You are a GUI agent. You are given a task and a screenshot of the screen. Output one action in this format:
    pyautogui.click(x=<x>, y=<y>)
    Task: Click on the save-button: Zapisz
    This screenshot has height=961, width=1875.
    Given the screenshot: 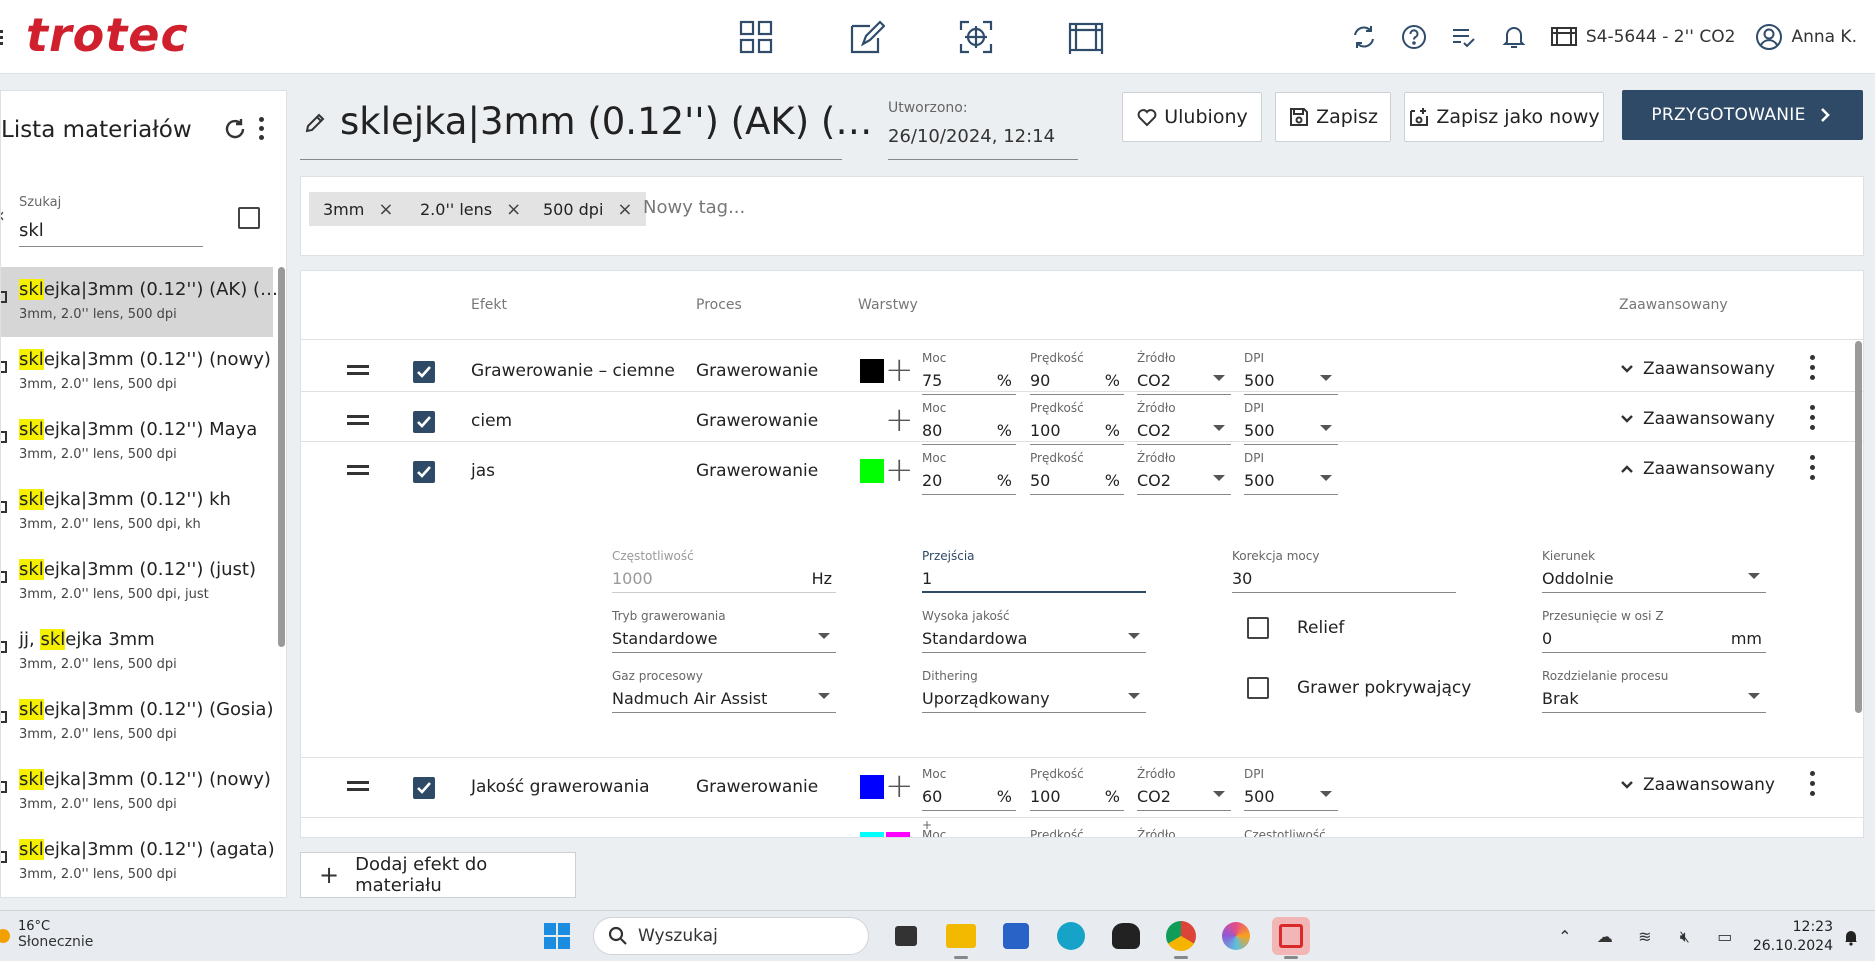 What is the action you would take?
    pyautogui.click(x=1333, y=117)
    